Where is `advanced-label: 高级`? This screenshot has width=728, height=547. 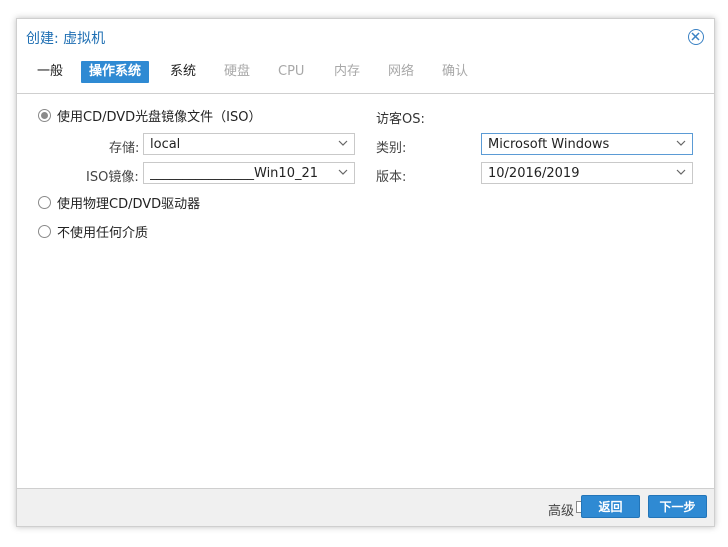 advanced-label: 高级 is located at coordinates (560, 511).